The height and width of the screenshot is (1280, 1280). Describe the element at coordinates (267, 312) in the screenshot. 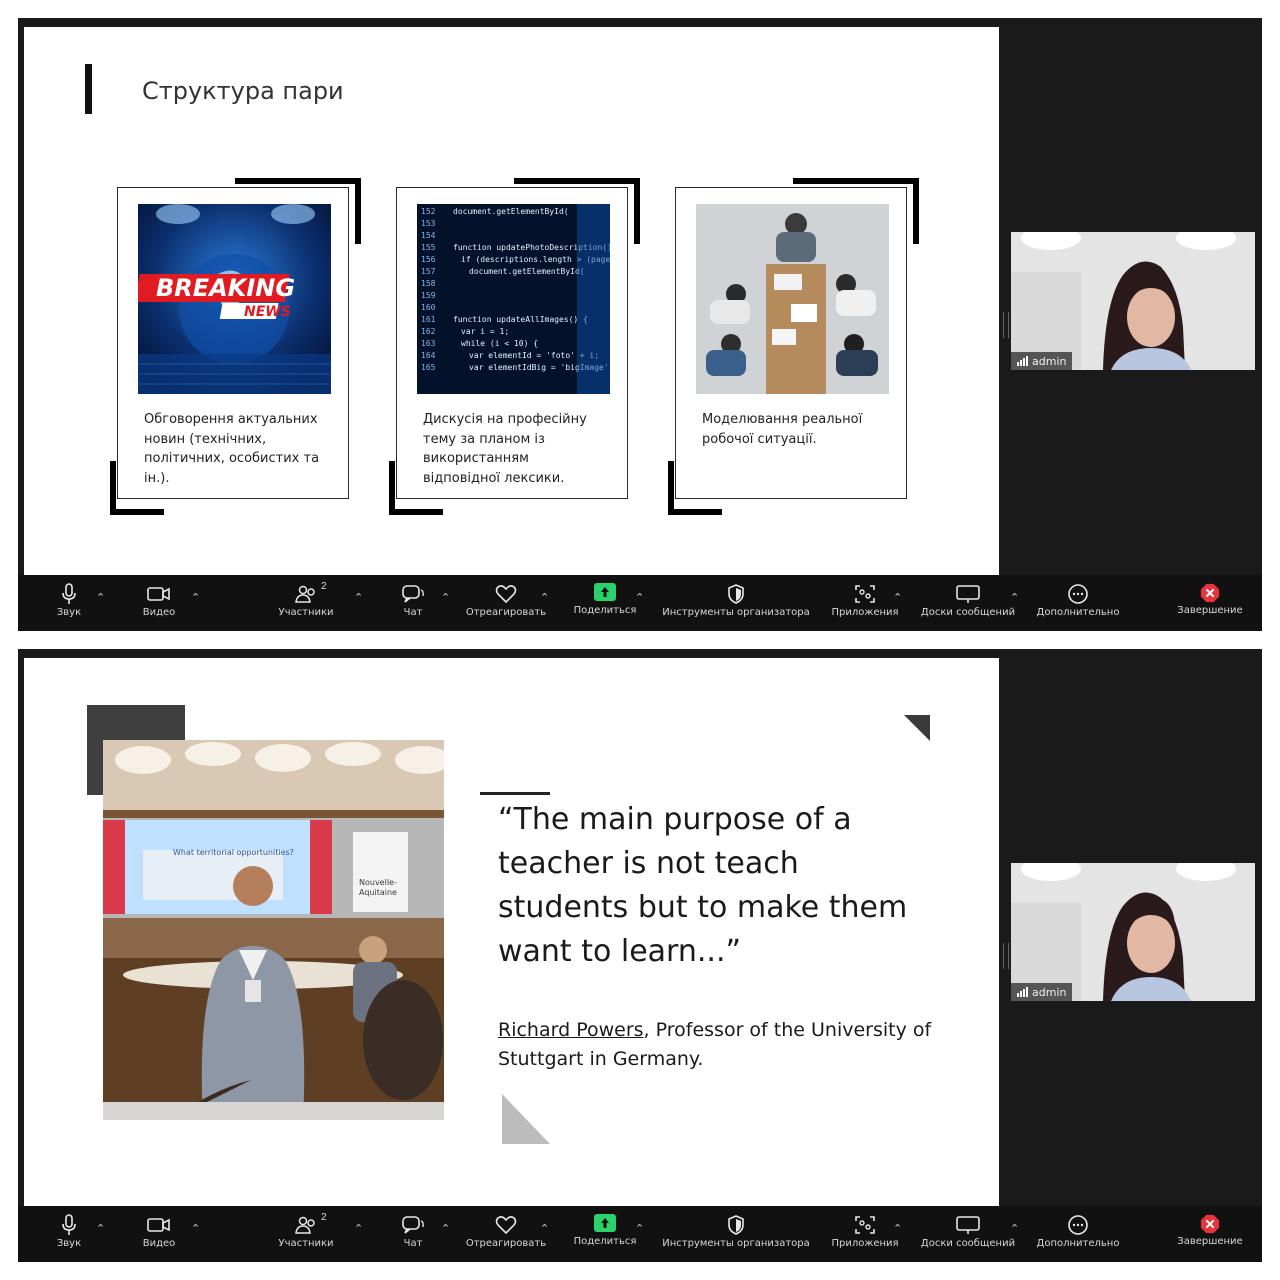

I see `news-text: NEWS` at that location.